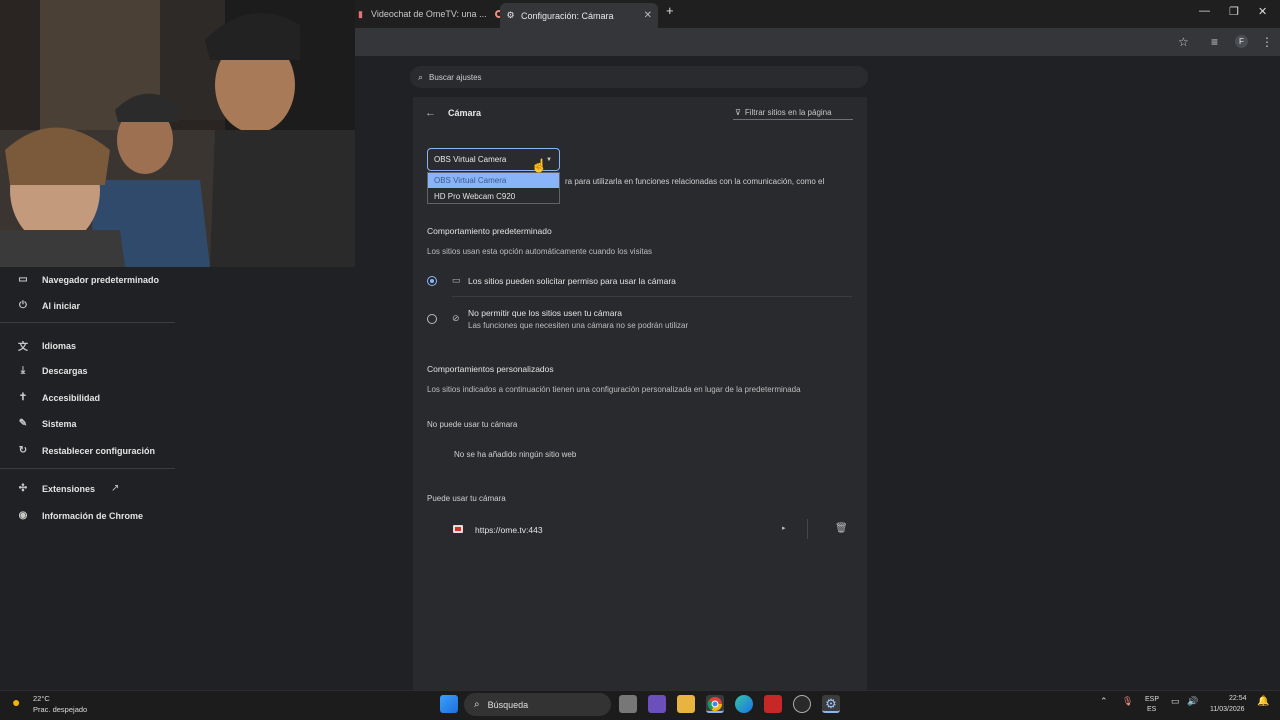 The height and width of the screenshot is (720, 1280). I want to click on sidebar-item-downloads: ⤓ Descargas, so click(52, 370).